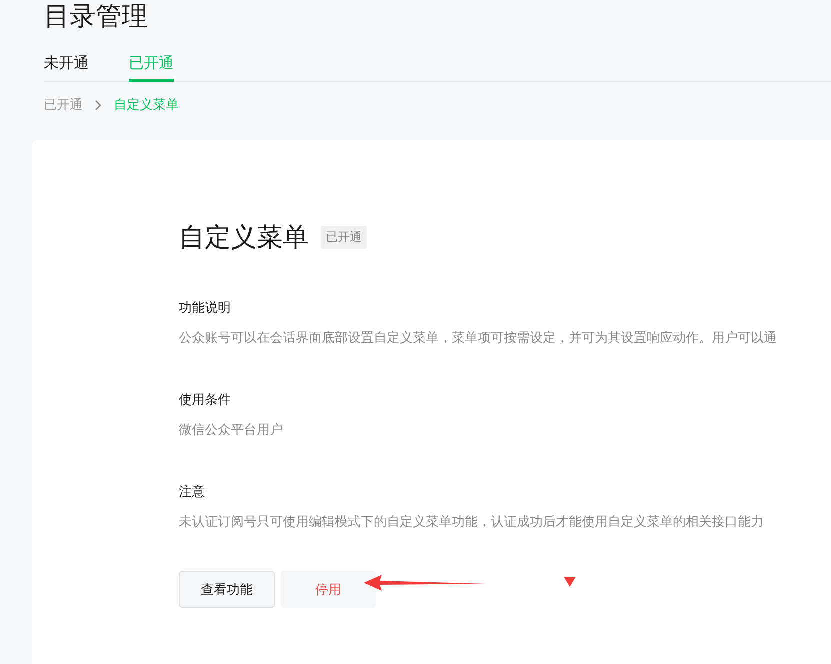  What do you see at coordinates (96, 17) in the screenshot?
I see `page-title: 目录管理` at bounding box center [96, 17].